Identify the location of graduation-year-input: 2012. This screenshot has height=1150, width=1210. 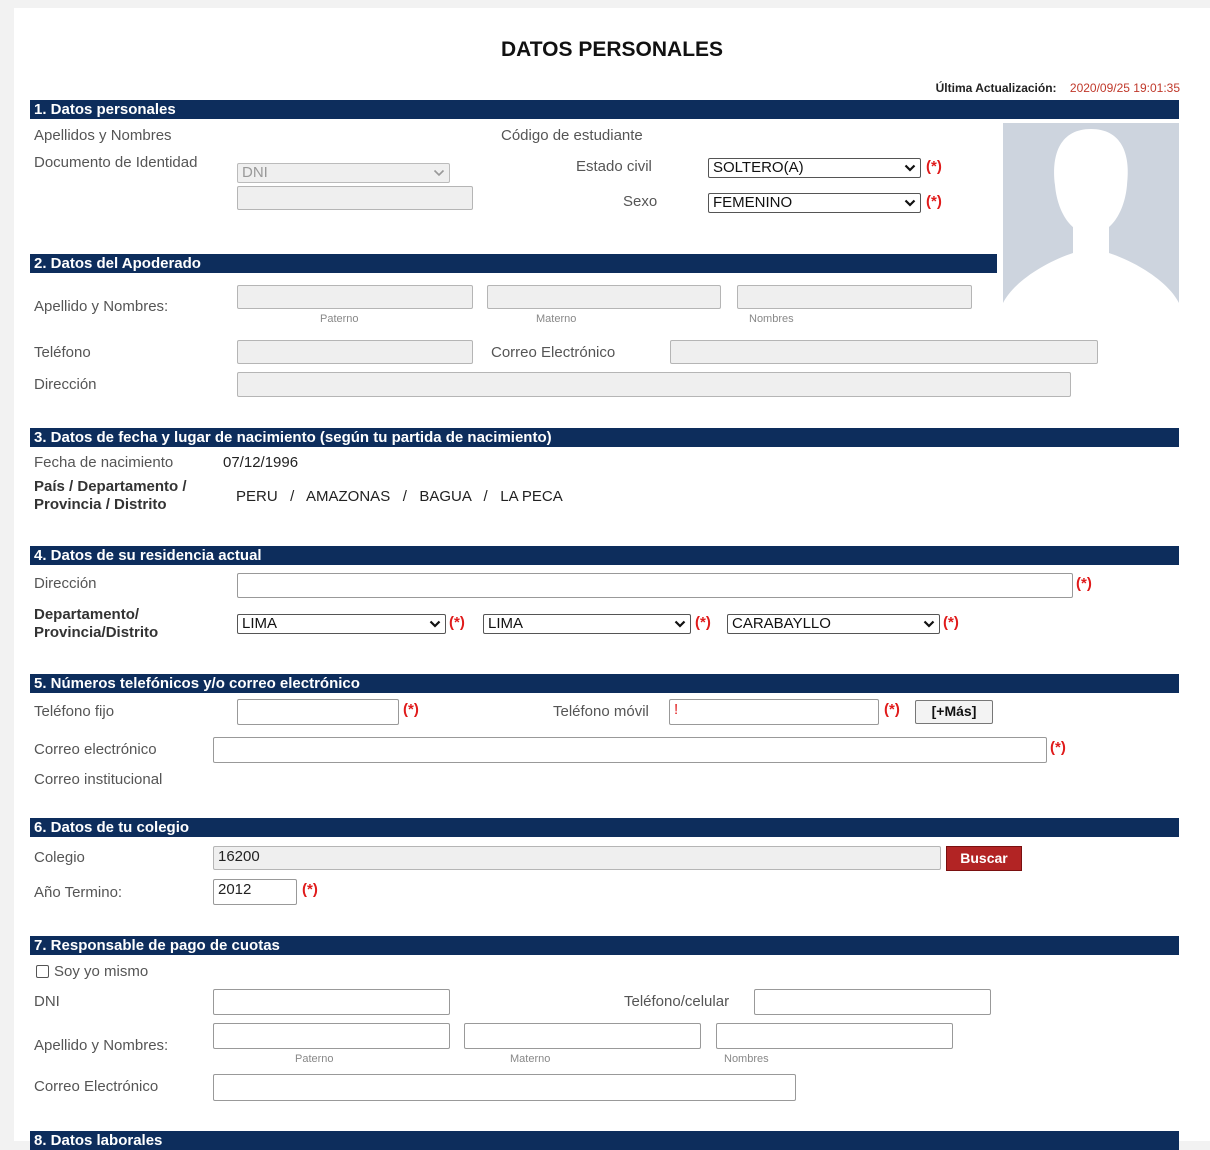
(255, 892).